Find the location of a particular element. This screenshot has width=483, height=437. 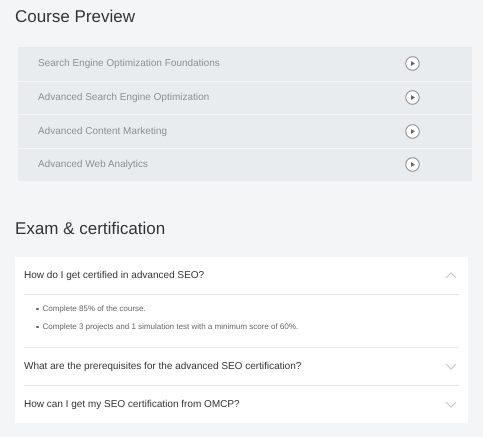

lesson-row: Advanced Content Marketing is located at coordinates (245, 131).